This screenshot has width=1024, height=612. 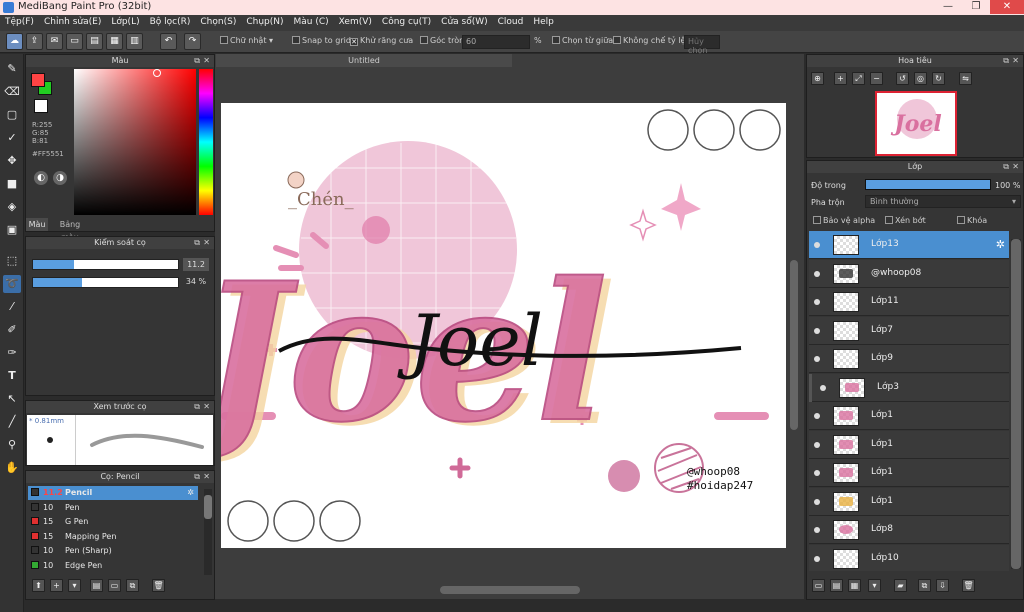 I want to click on merge-layer-icon: ⇩, so click(x=942, y=585).